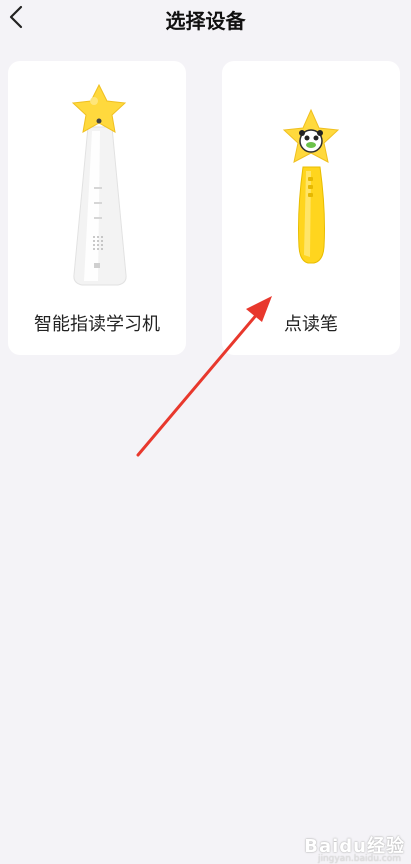 This screenshot has width=411, height=864. Describe the element at coordinates (311, 324) in the screenshot. I see `device-label: 点读笔` at that location.